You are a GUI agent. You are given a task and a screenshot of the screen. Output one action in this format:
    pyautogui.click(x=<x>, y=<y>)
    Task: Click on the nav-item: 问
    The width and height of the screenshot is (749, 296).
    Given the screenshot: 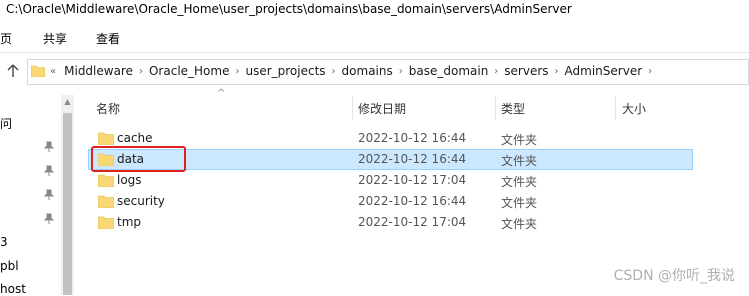 What is the action you would take?
    pyautogui.click(x=6, y=123)
    